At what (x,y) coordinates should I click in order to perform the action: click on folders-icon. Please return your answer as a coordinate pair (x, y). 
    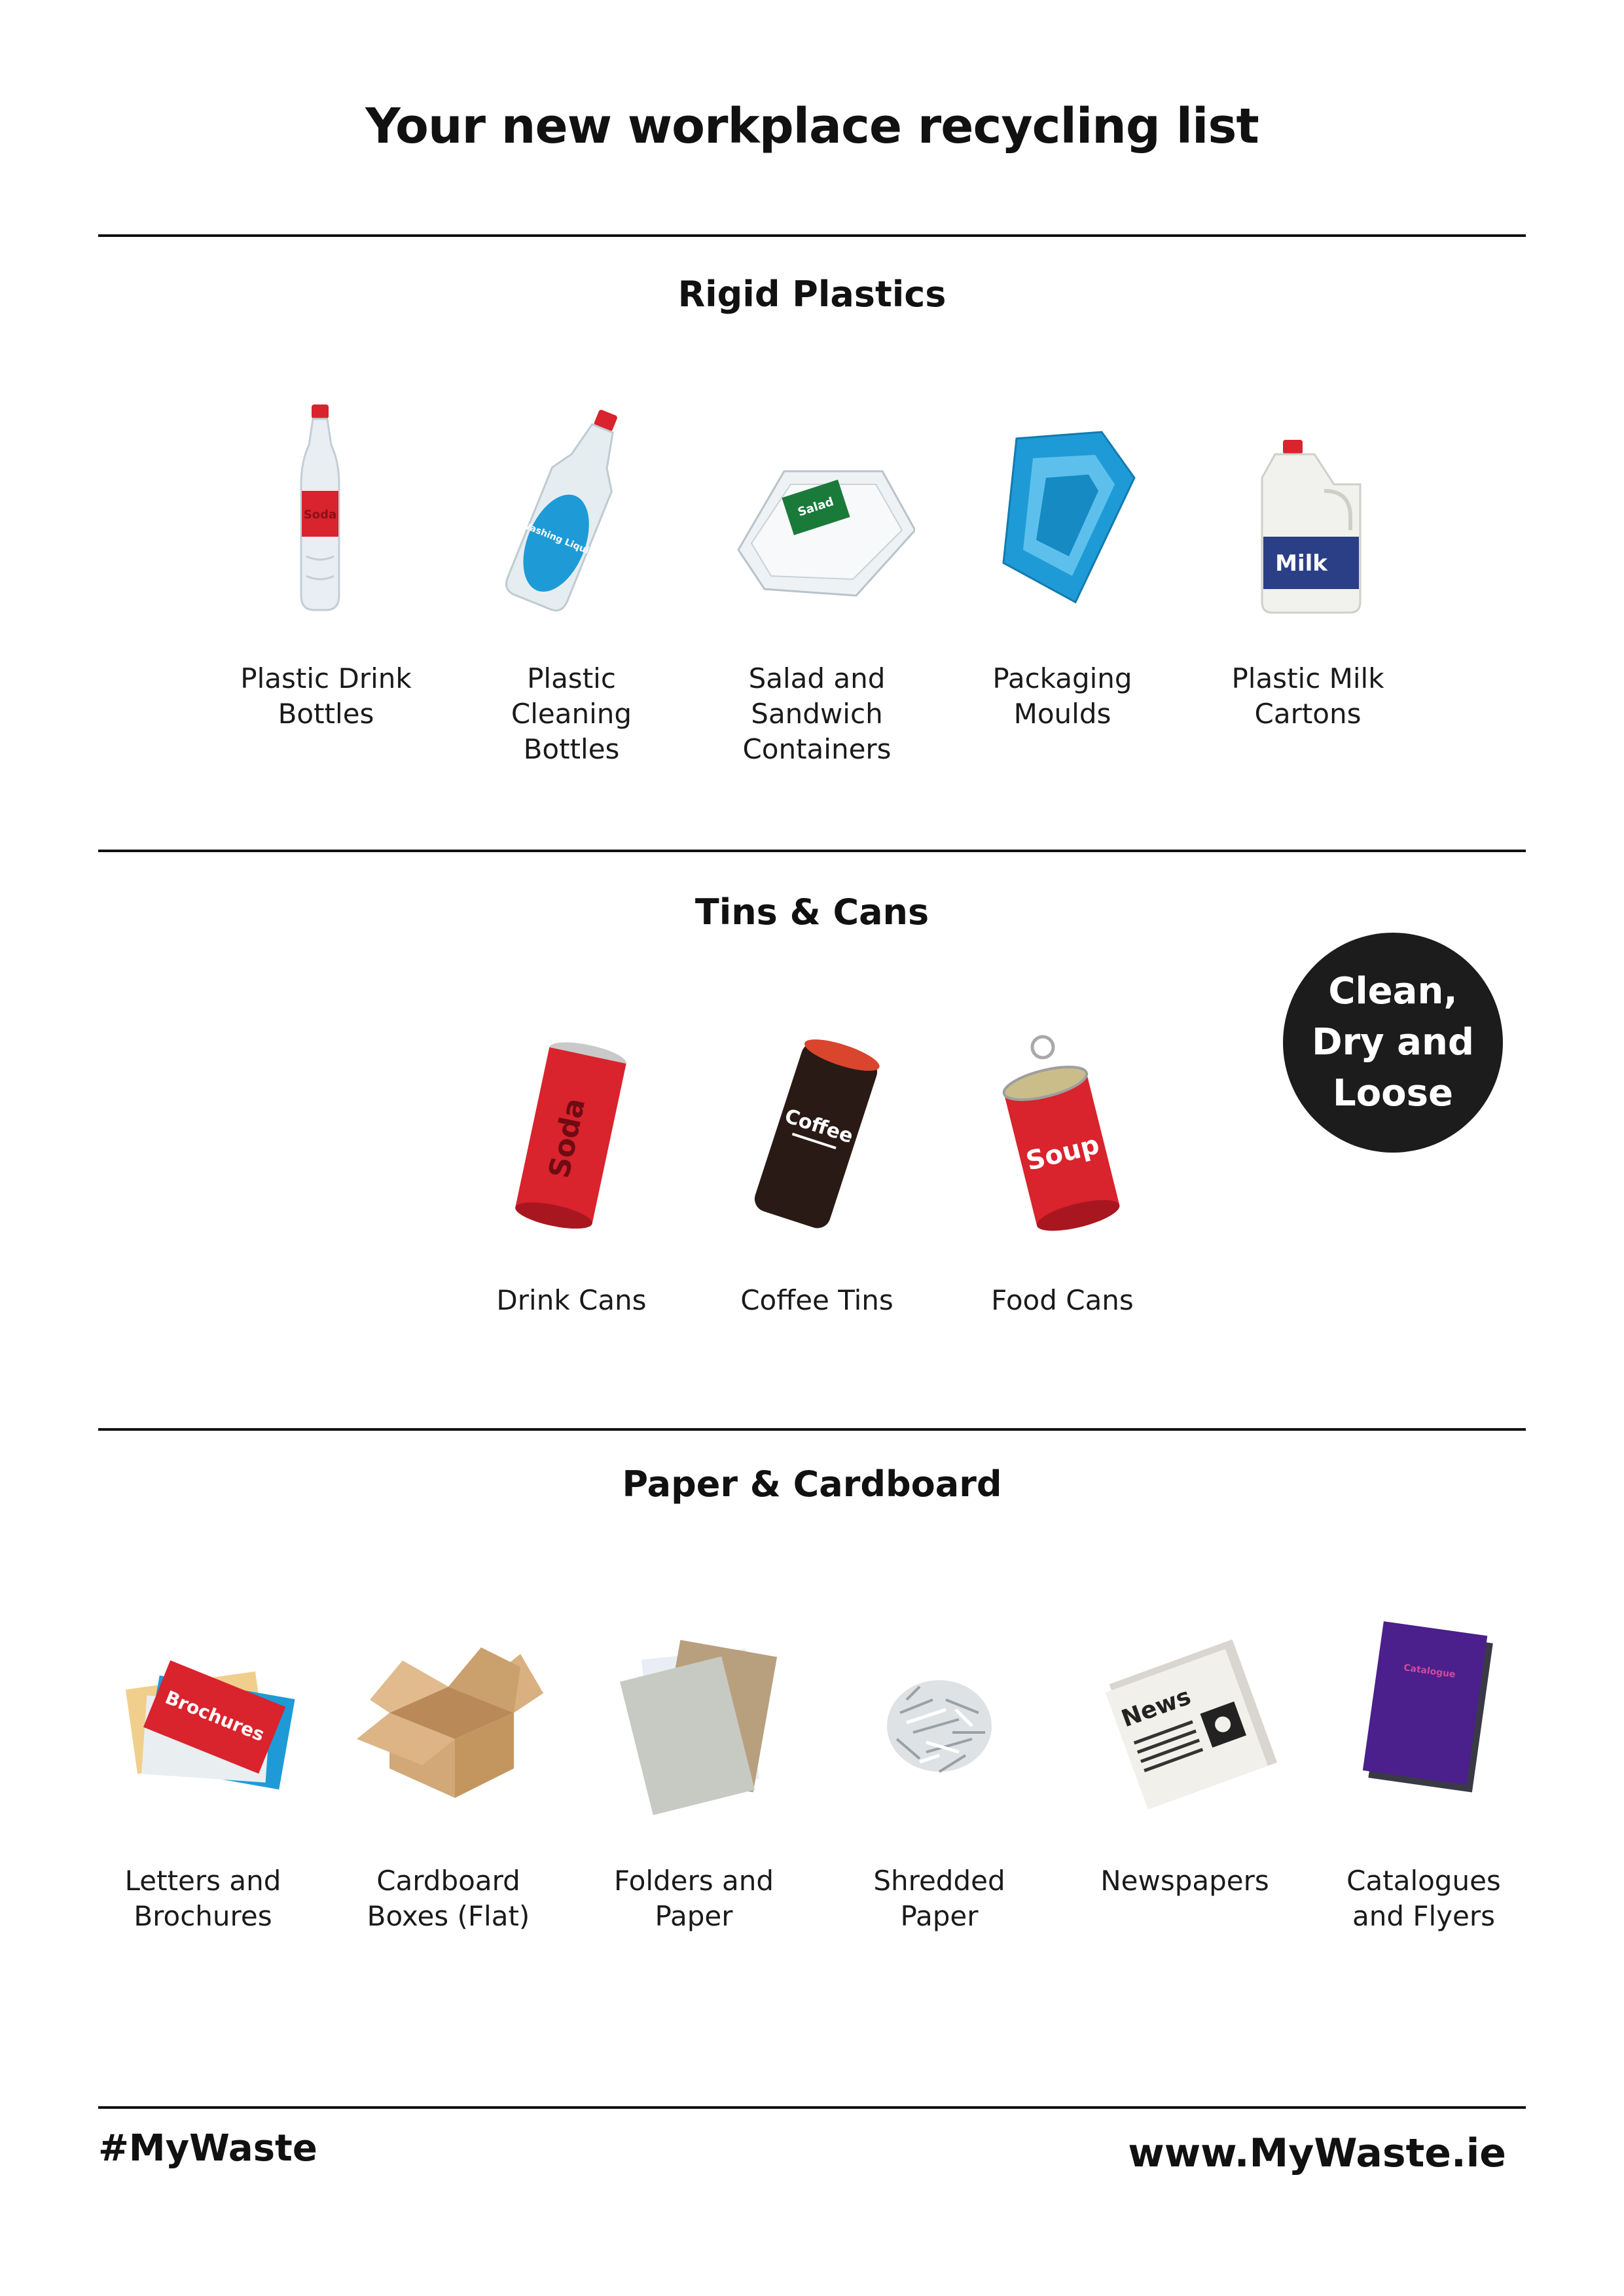
    Looking at the image, I should click on (694, 1710).